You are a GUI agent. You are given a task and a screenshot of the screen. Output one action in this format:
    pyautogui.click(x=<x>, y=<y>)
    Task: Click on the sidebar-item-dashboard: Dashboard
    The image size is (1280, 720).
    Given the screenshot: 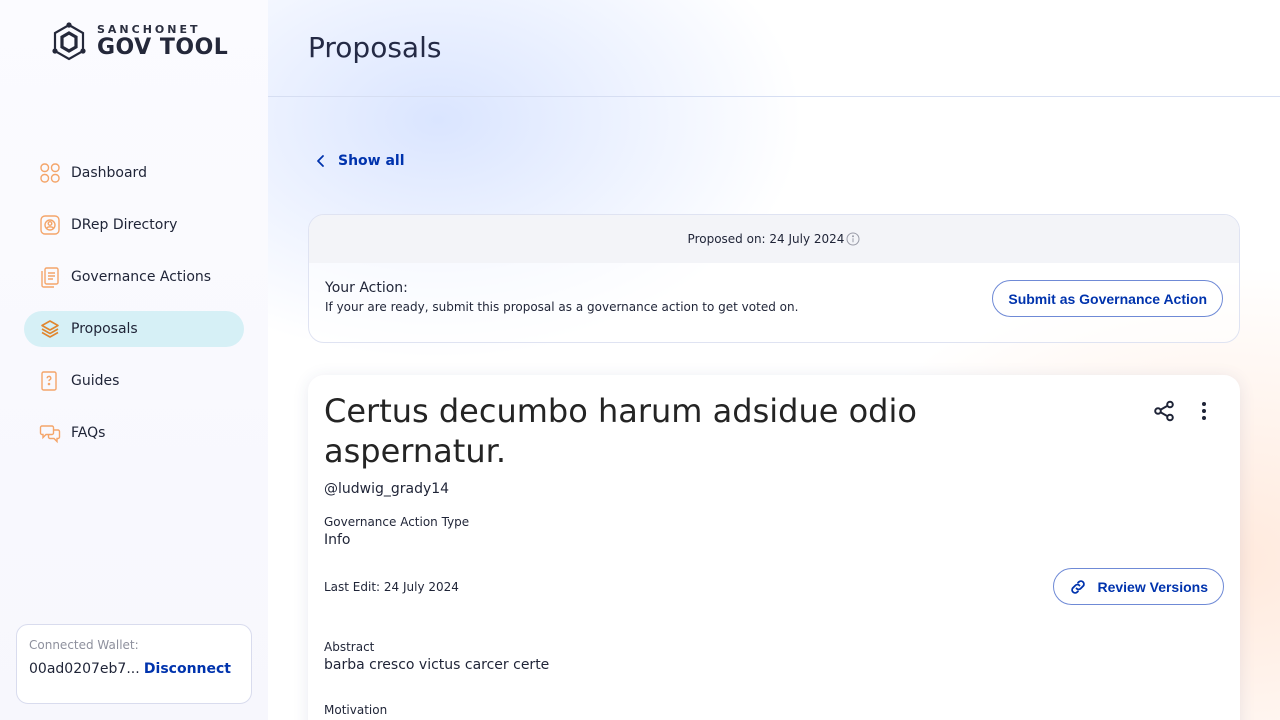 What is the action you would take?
    pyautogui.click(x=134, y=173)
    